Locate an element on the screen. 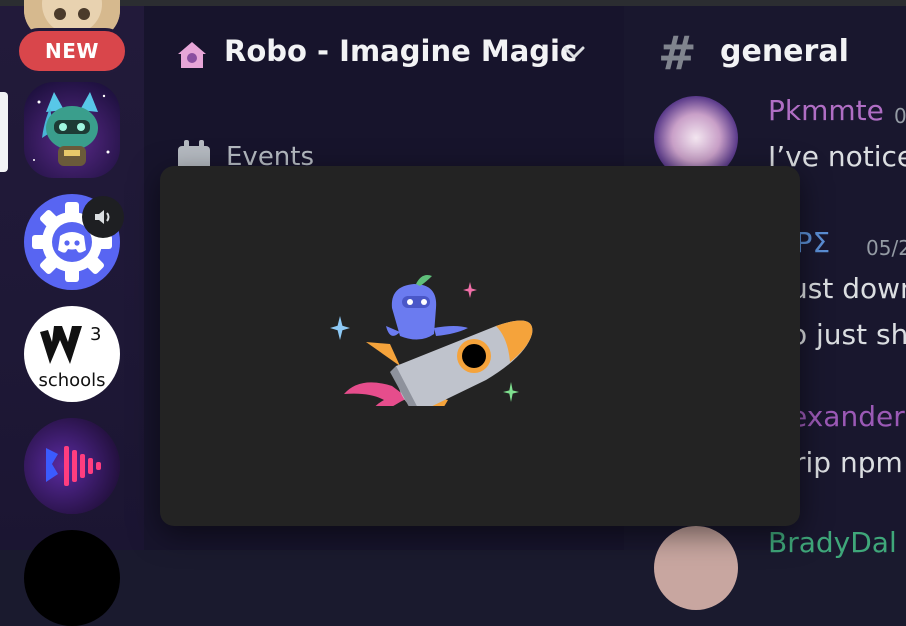 Image resolution: width=906 pixels, height=626 pixels. community-house-icon is located at coordinates (192, 55).